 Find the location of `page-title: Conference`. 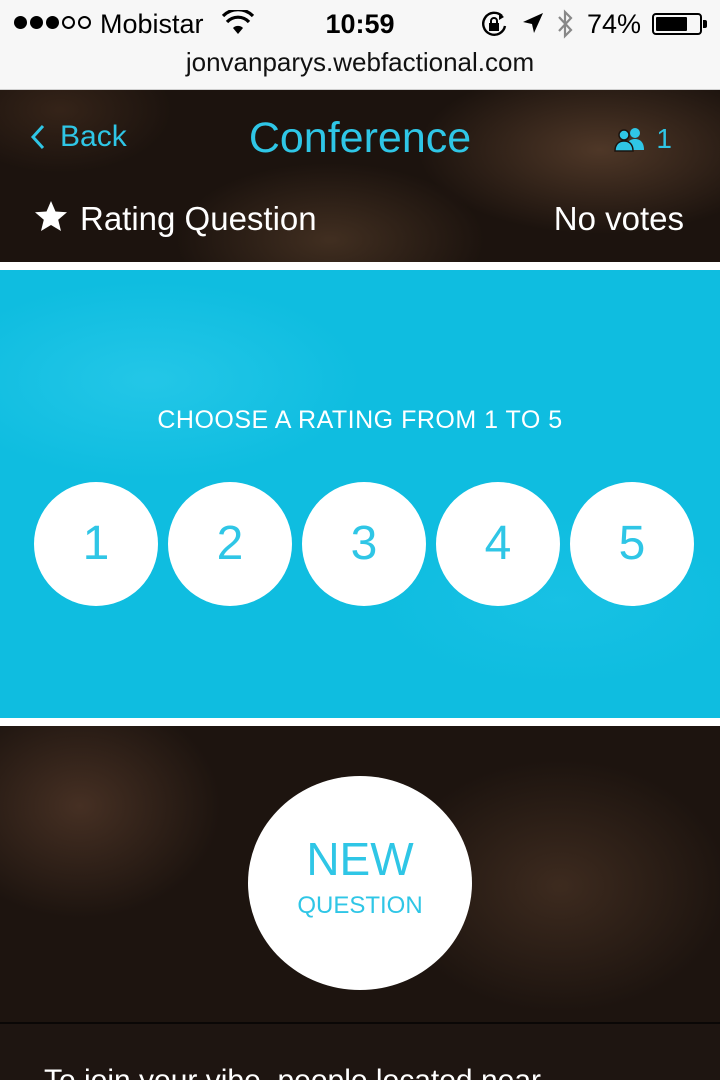

page-title: Conference is located at coordinates (360, 138).